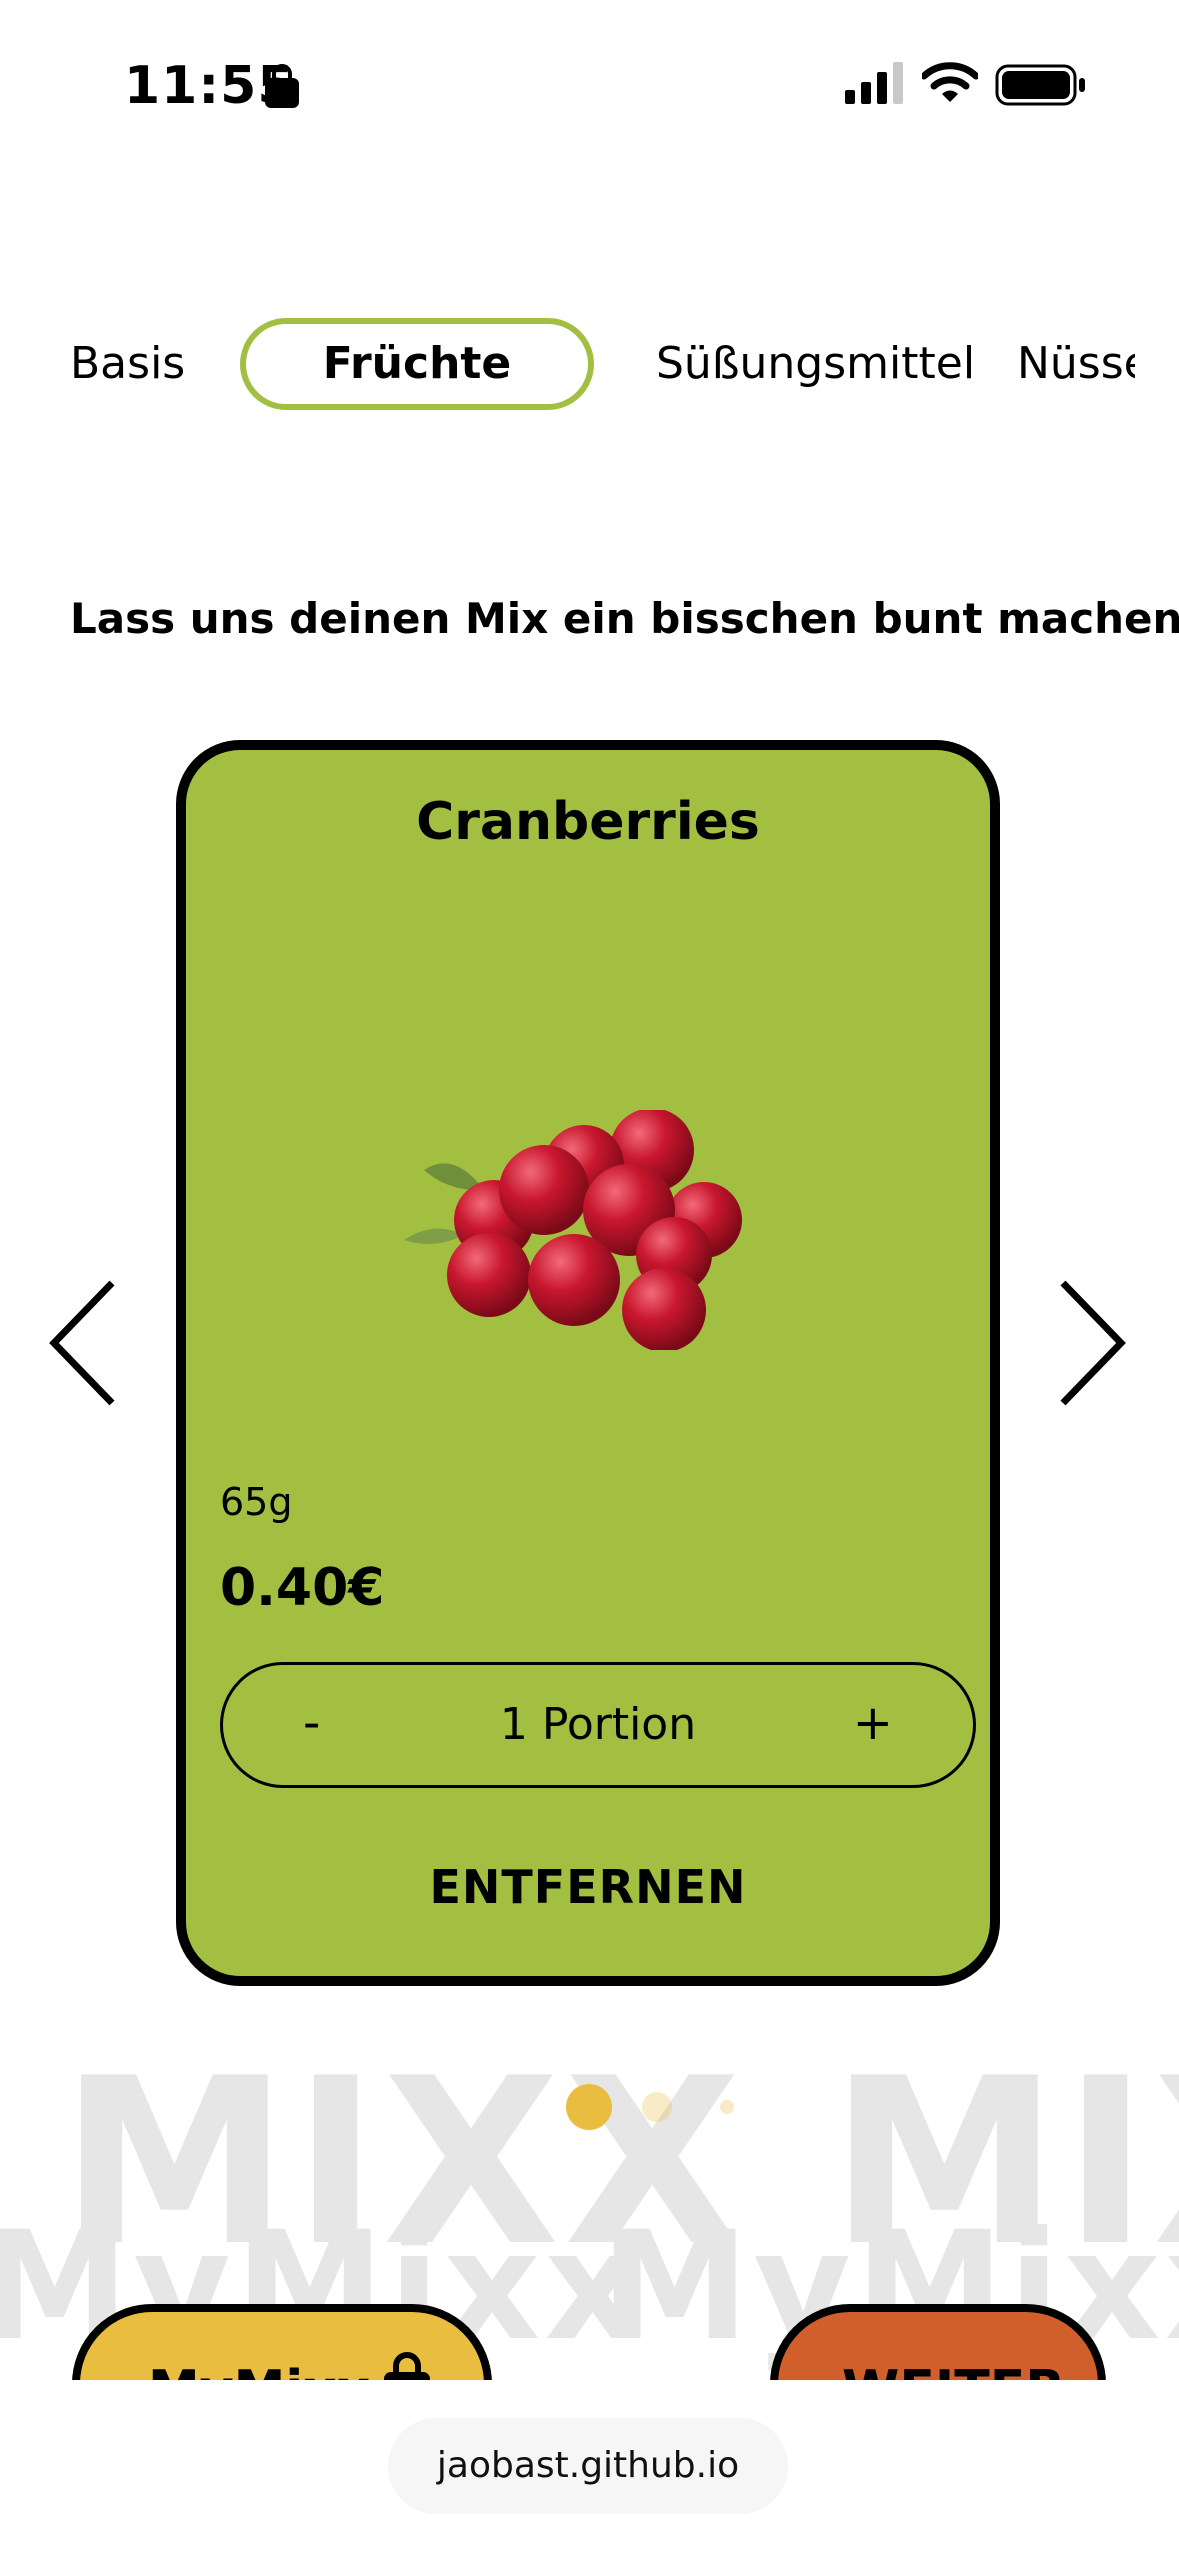  What do you see at coordinates (815, 364) in the screenshot?
I see `tab-suessungsmittel: Süßungsmittel` at bounding box center [815, 364].